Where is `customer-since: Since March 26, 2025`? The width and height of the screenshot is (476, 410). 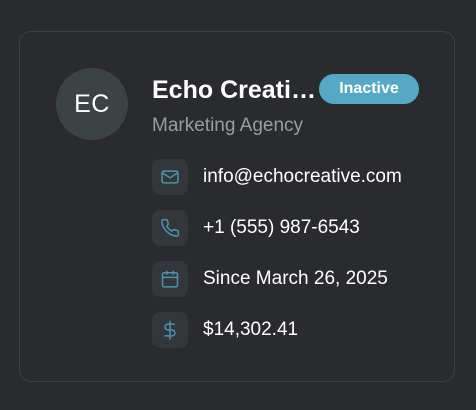
customer-since: Since March 26, 2025 is located at coordinates (295, 278).